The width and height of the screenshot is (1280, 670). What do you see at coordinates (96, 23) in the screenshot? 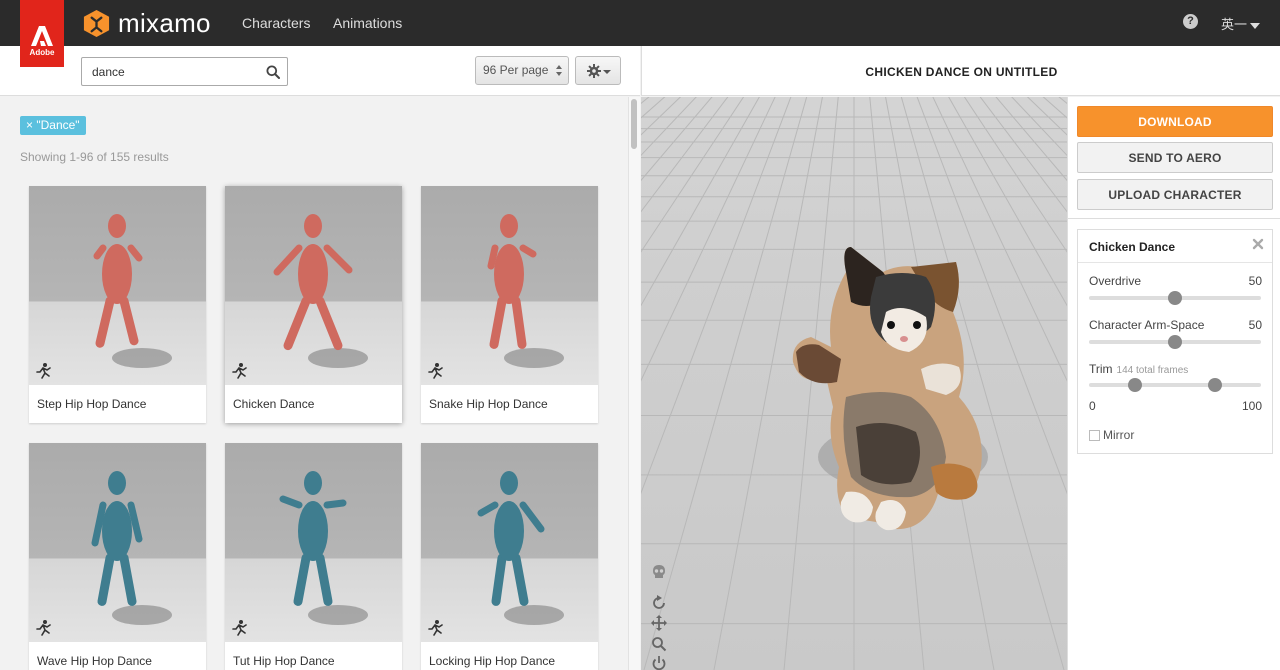
I see `mixamo-logo-icon` at bounding box center [96, 23].